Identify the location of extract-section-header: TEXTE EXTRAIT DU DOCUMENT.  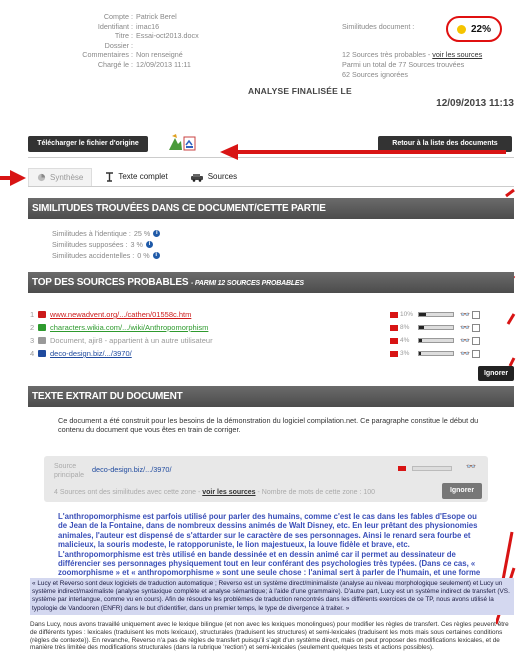
(271, 396).